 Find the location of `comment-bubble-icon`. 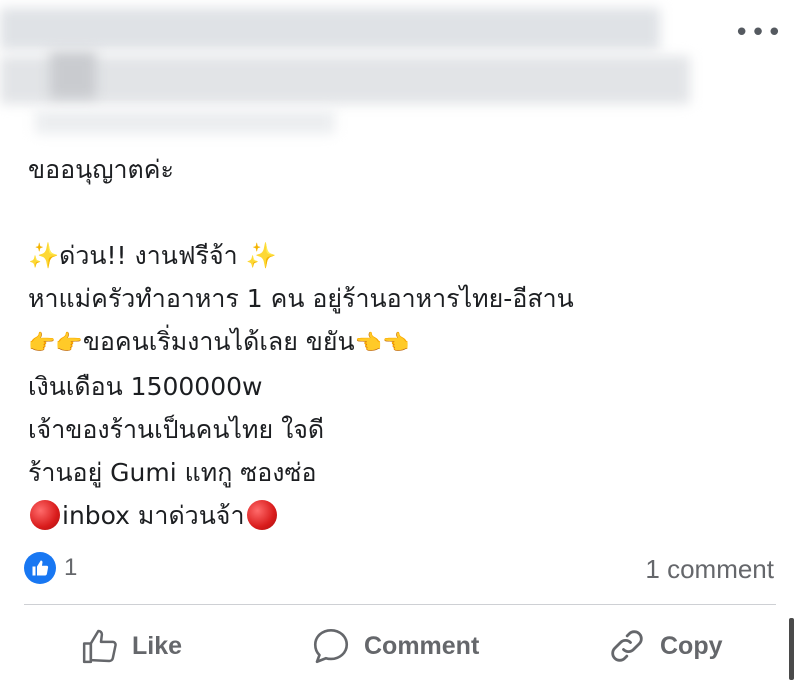

comment-bubble-icon is located at coordinates (331, 646).